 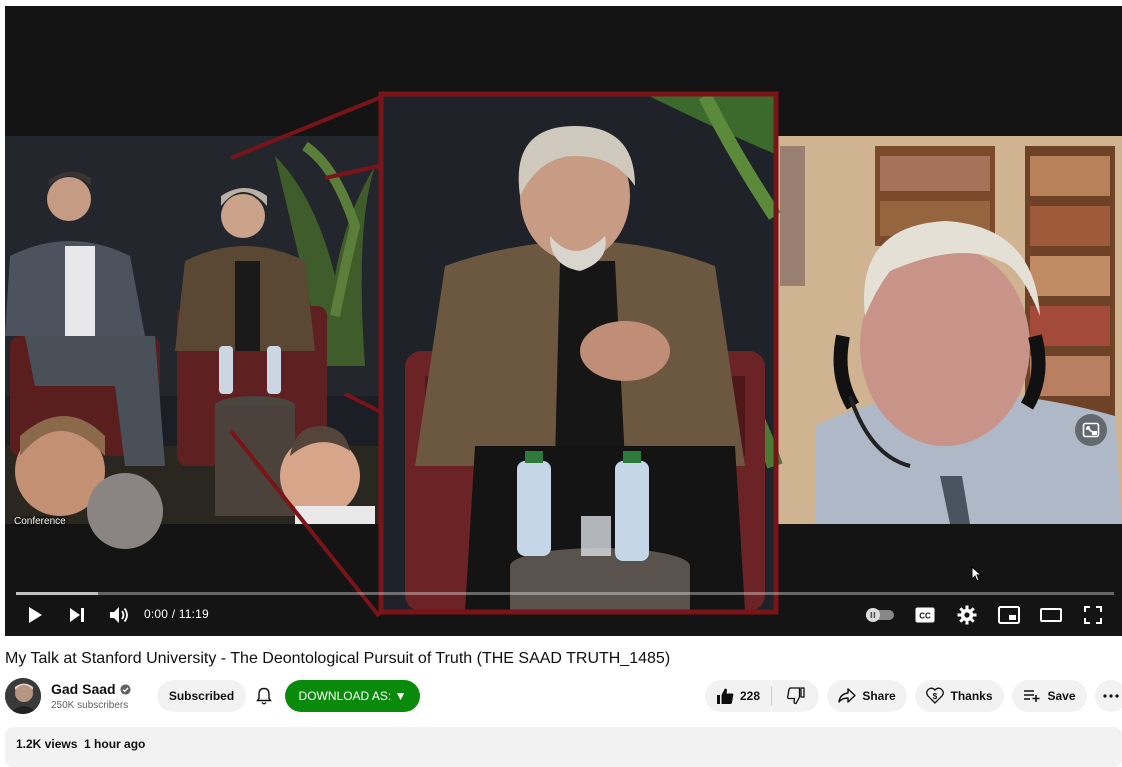 I want to click on subscriber-count: 250K subscribers, so click(x=90, y=705).